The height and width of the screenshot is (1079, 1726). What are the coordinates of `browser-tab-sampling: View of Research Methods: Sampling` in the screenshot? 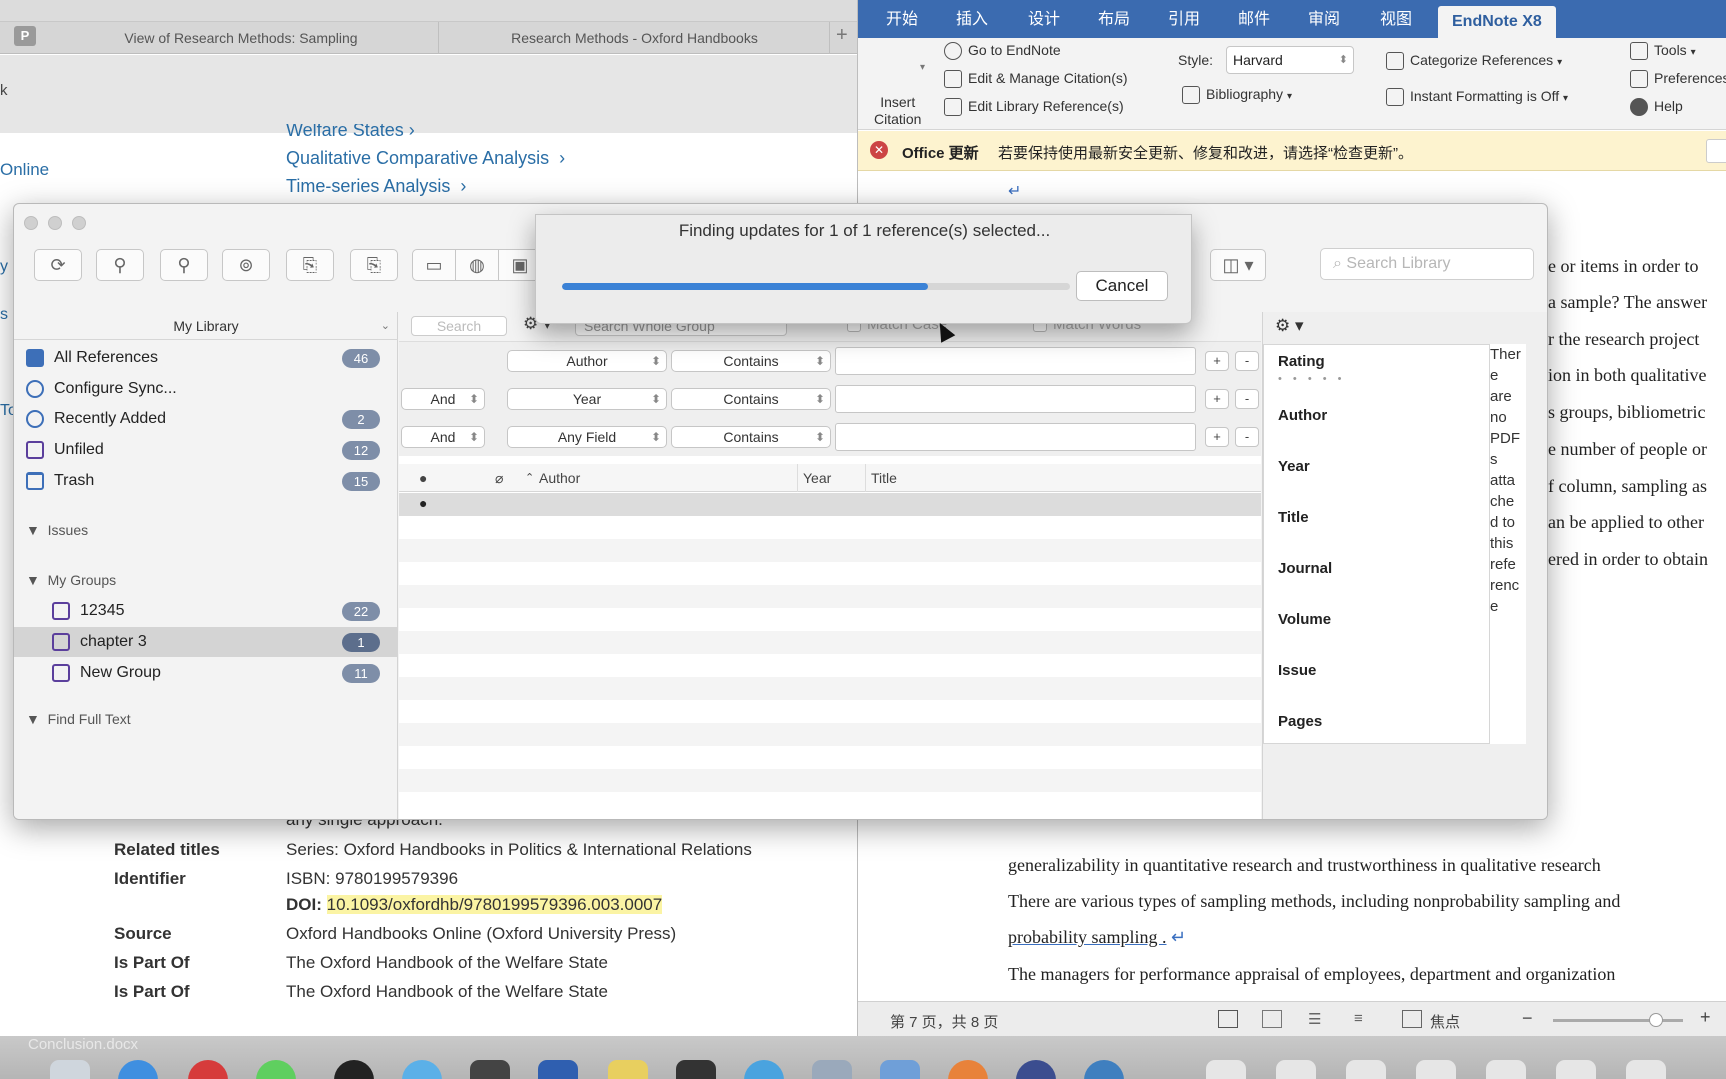 It's located at (241, 38).